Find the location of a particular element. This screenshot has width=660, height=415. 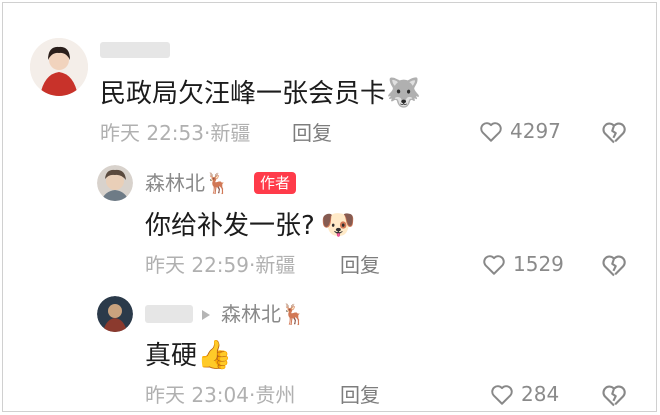

author-name: 森林北🦌 is located at coordinates (187, 183).